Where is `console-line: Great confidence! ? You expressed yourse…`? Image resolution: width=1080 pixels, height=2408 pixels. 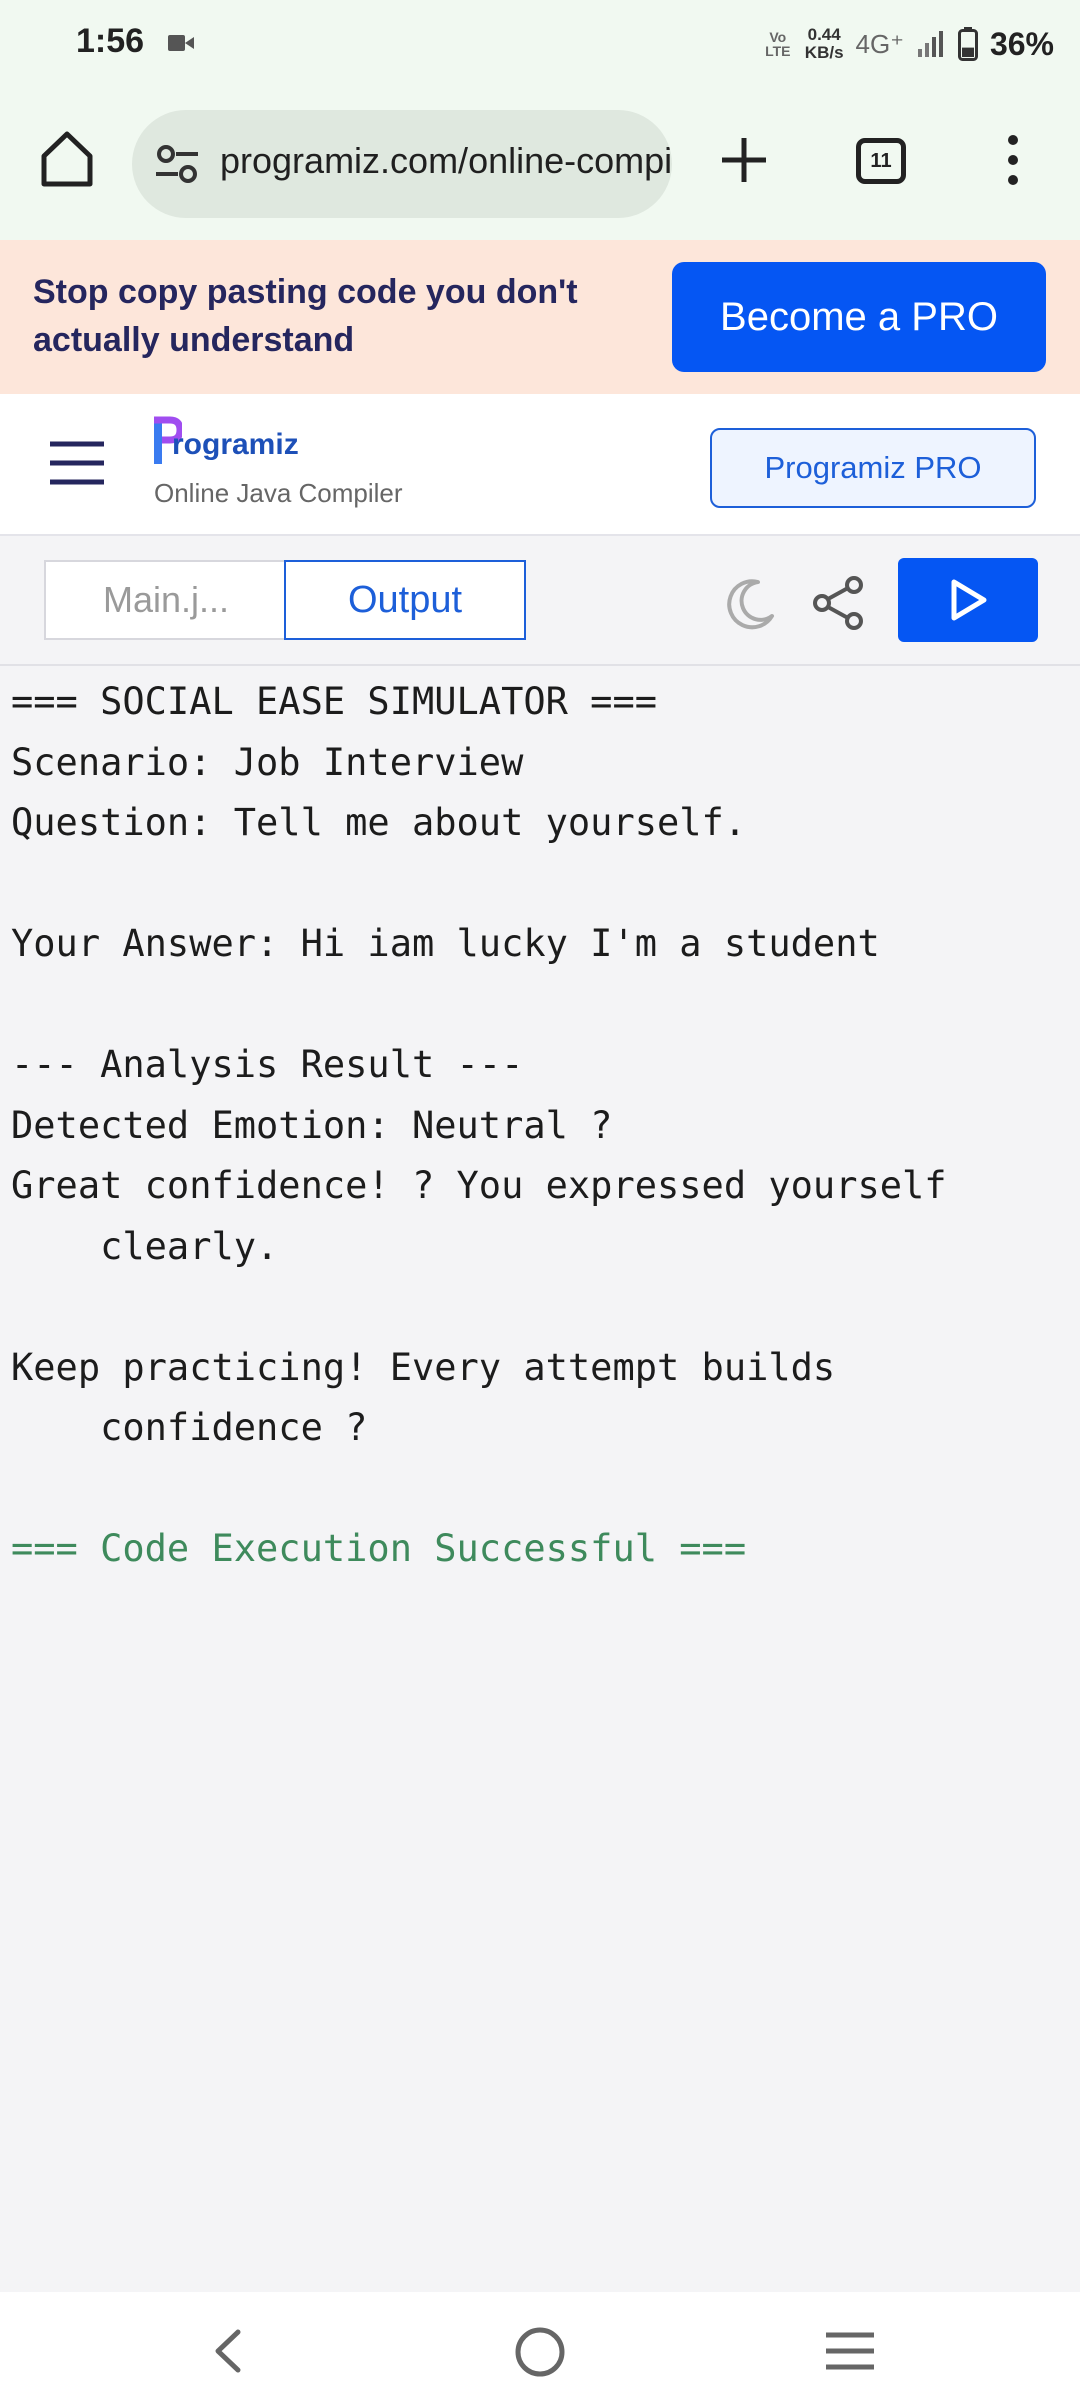 console-line: Great confidence! ? You expressed yourse… is located at coordinates (479, 1185).